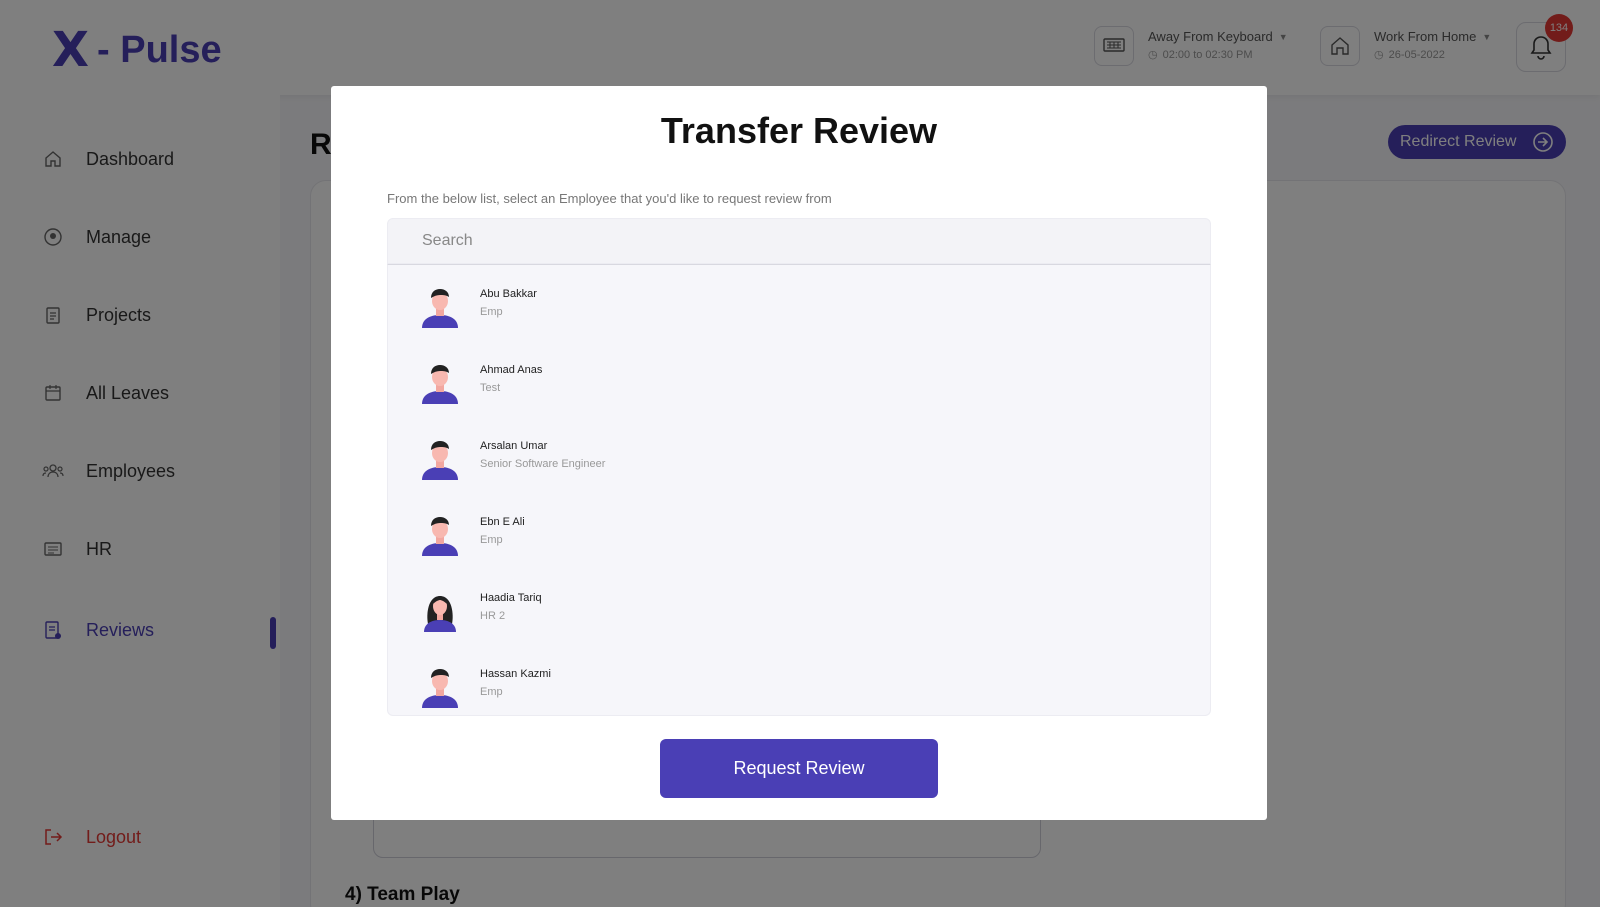 This screenshot has width=1600, height=907. I want to click on employee-role: HR 2, so click(493, 616).